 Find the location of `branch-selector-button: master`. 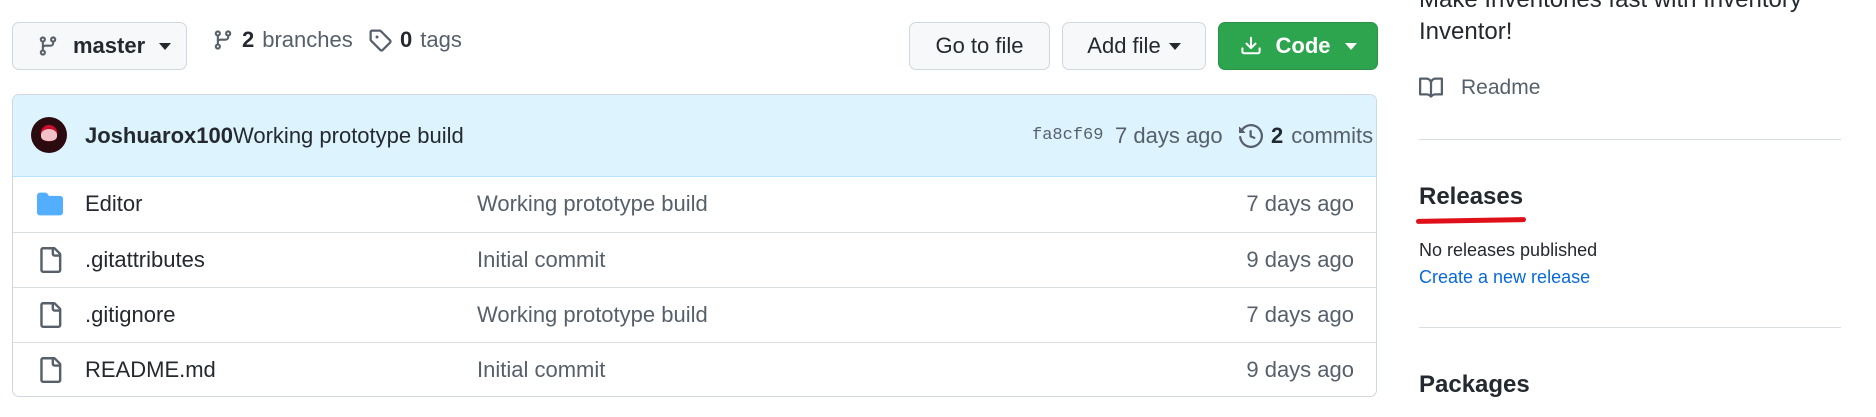

branch-selector-button: master is located at coordinates (99, 46).